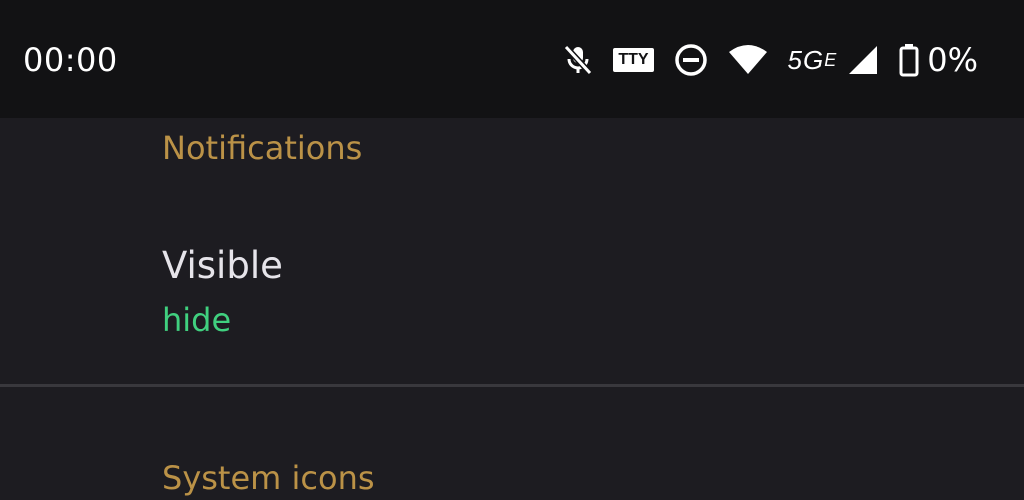 The image size is (1024, 500). What do you see at coordinates (512, 385) in the screenshot?
I see `section-divider` at bounding box center [512, 385].